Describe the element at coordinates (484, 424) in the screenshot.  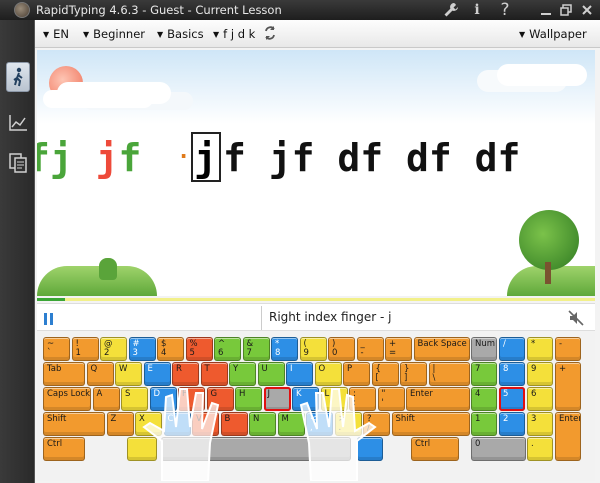
I see `numpad-key-11: 1` at that location.